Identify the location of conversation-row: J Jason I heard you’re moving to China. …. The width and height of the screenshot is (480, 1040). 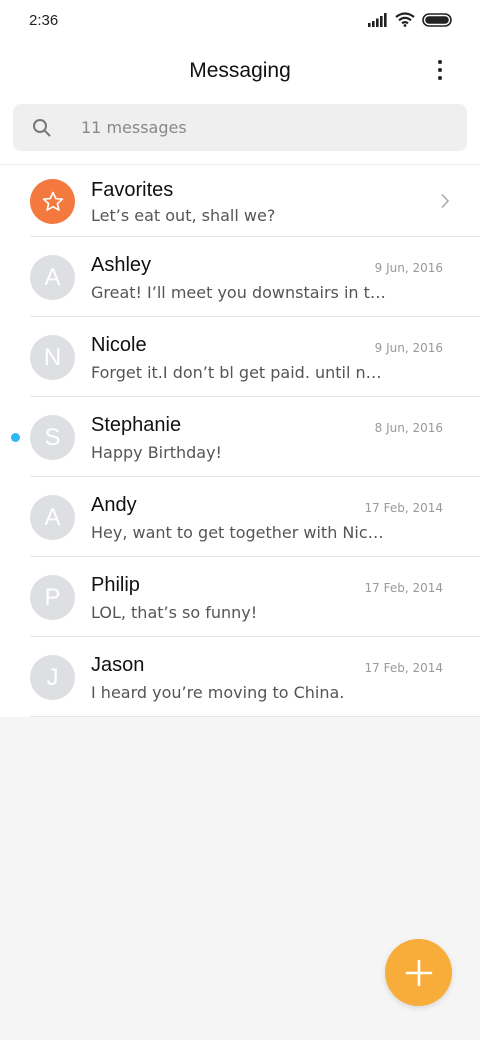
(240, 677).